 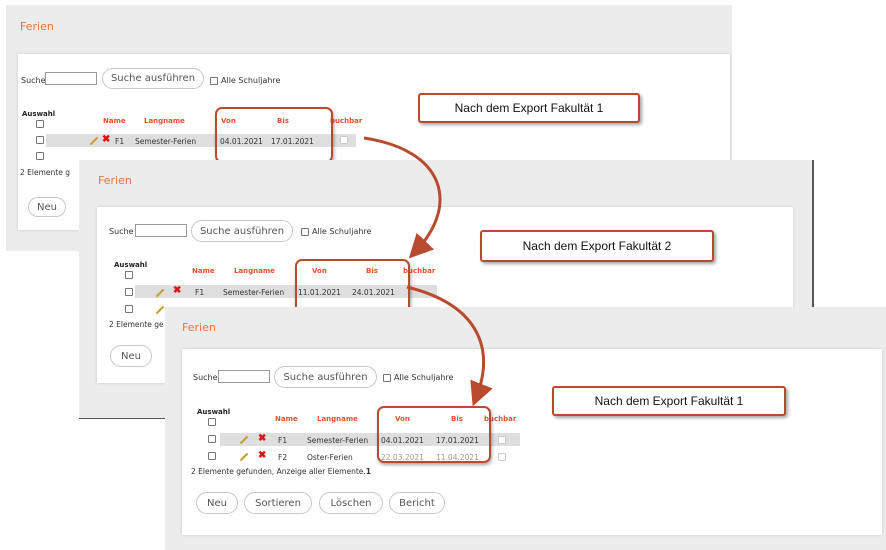 I want to click on cell-langname: Oster-Ferien, so click(x=330, y=457).